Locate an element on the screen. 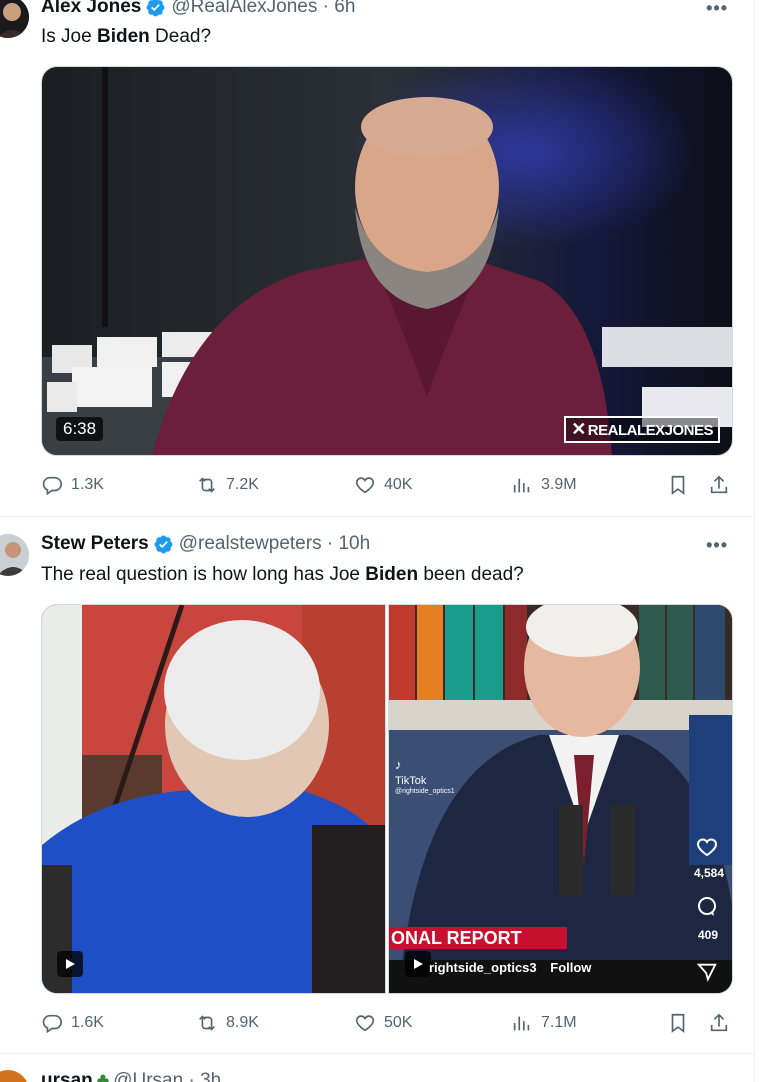 This screenshot has width=784, height=1082. tiktok-like-count: 4,584 is located at coordinates (708, 873).